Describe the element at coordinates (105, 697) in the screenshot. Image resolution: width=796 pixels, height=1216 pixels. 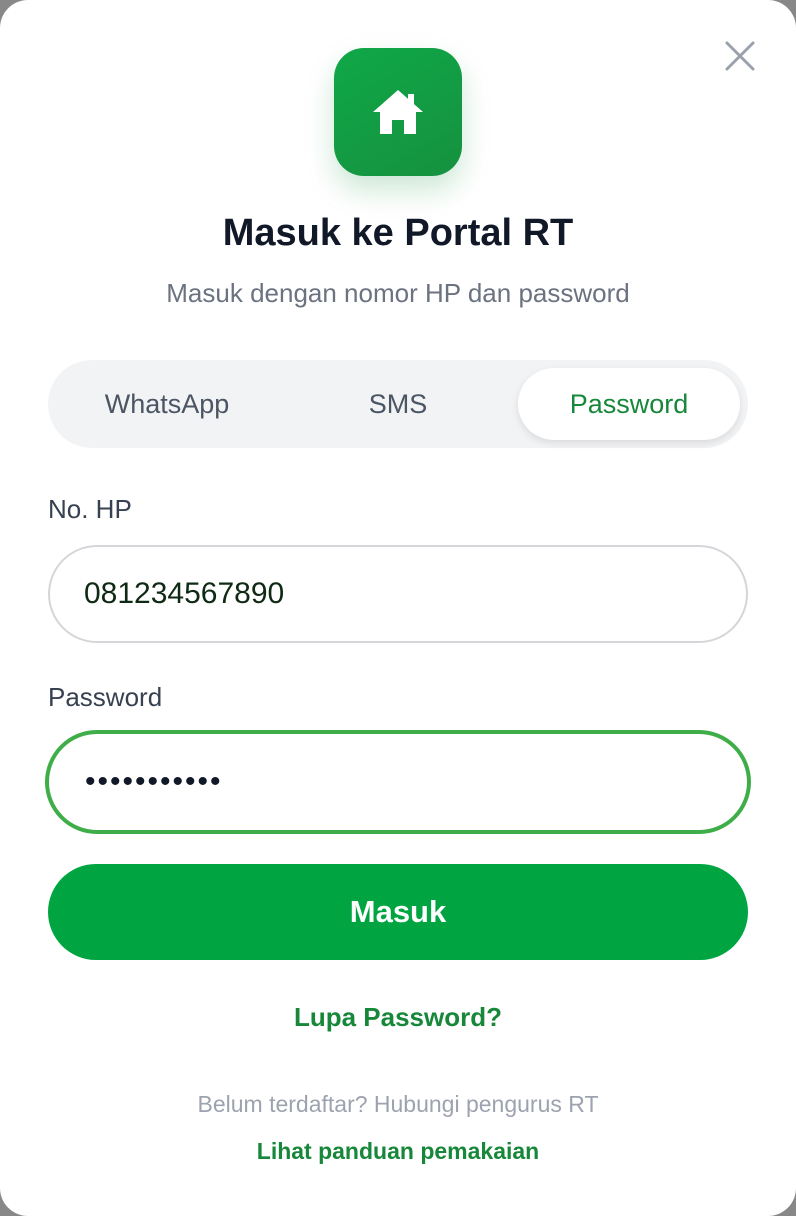
I see `password-label: Password` at that location.